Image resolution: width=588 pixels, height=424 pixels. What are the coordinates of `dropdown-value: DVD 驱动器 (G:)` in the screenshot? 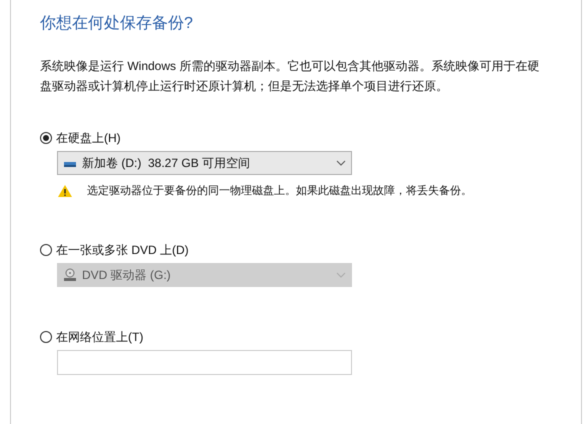 It's located at (127, 275).